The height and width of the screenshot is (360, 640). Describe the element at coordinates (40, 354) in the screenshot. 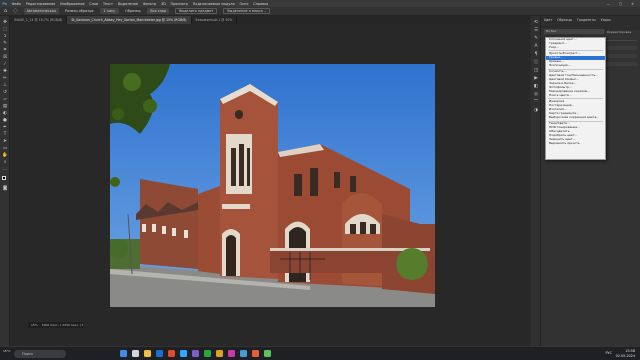

I see `taskbar-search-input: Поиск` at that location.